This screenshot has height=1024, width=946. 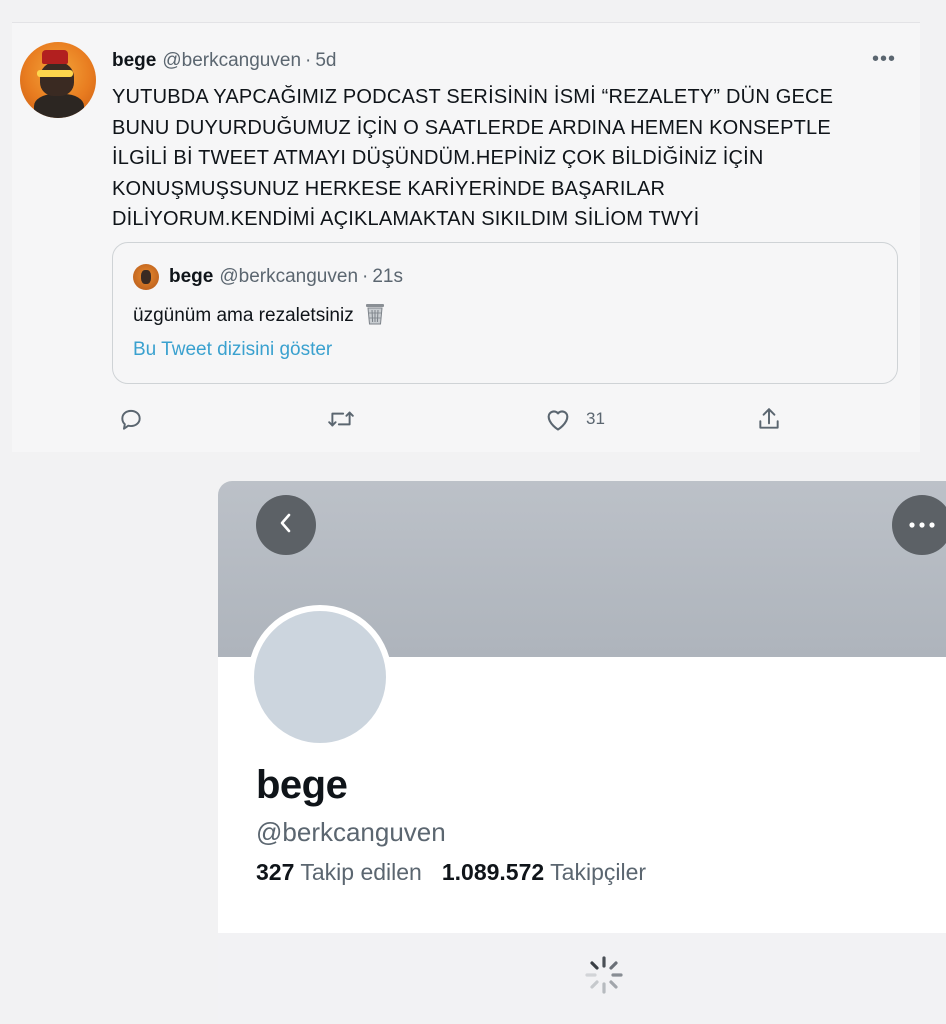 I want to click on profile-display-name: bege, so click(x=302, y=785).